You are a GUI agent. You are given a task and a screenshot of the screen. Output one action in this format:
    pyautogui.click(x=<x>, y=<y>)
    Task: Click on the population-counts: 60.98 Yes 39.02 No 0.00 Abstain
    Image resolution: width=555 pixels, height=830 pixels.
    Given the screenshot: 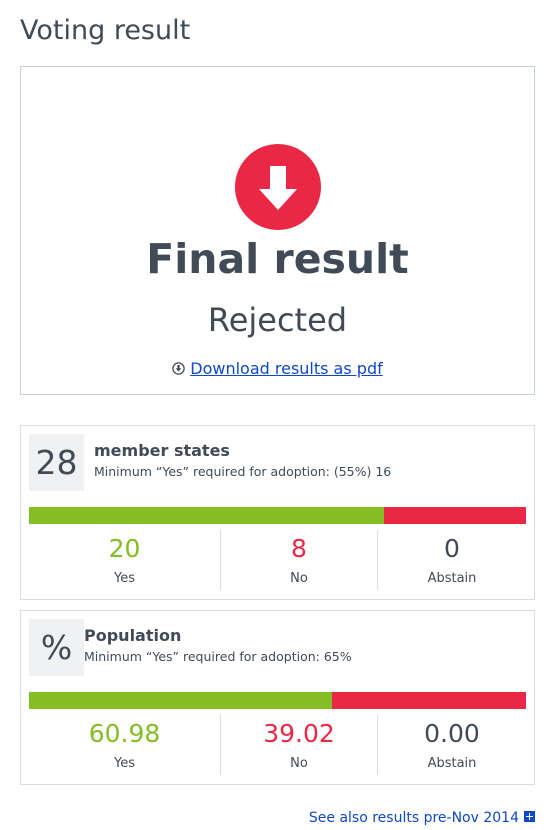 What is the action you would take?
    pyautogui.click(x=277, y=745)
    